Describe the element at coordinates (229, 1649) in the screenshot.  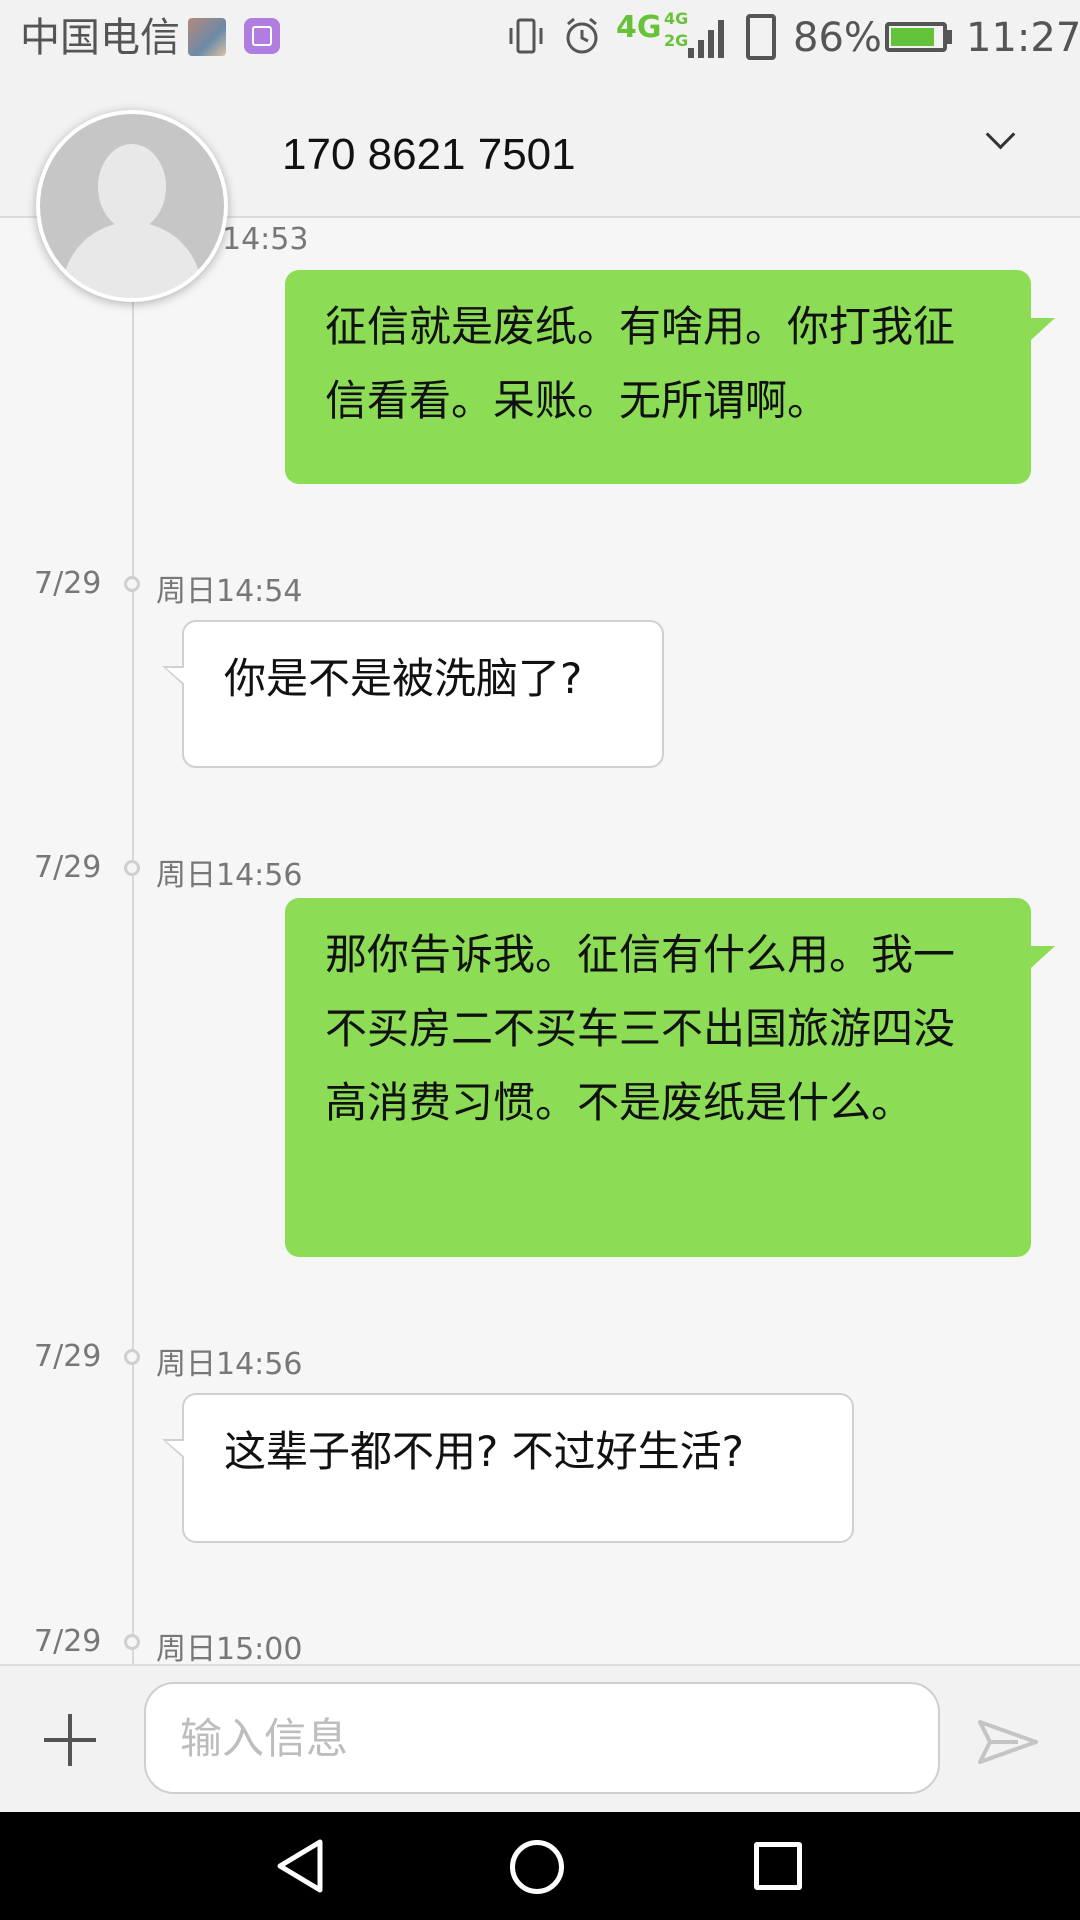
I see `message-time: 周日15:00` at that location.